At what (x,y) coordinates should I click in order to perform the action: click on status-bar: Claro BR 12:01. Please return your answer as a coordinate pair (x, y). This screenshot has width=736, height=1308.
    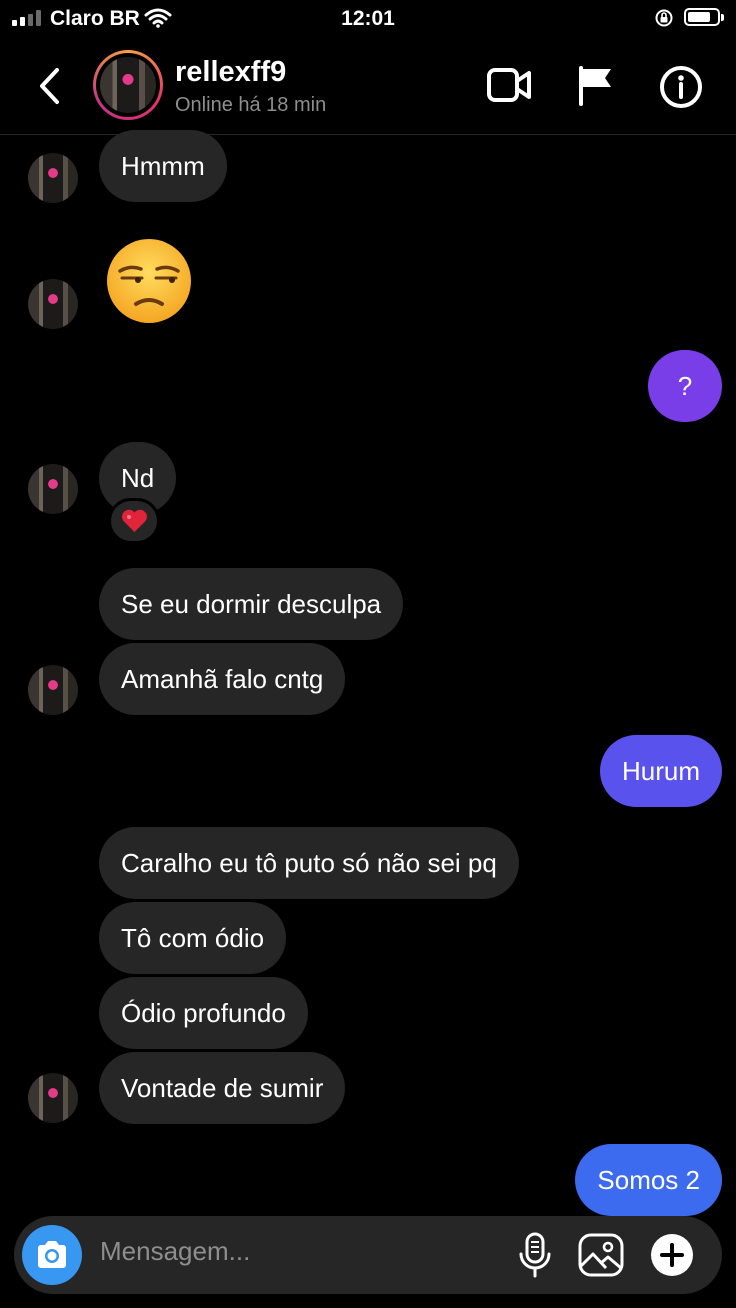
    Looking at the image, I should click on (368, 20).